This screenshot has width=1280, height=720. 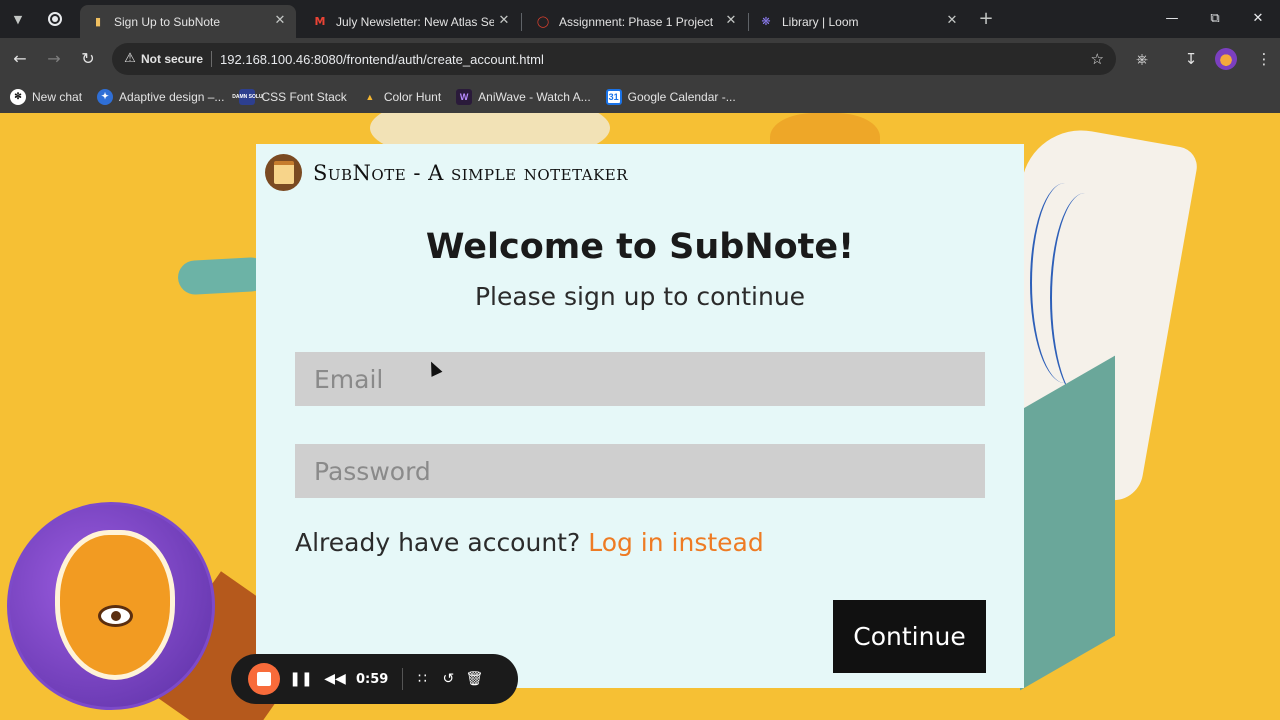 What do you see at coordinates (130, 58) in the screenshot?
I see `warning-icon: ⚠` at bounding box center [130, 58].